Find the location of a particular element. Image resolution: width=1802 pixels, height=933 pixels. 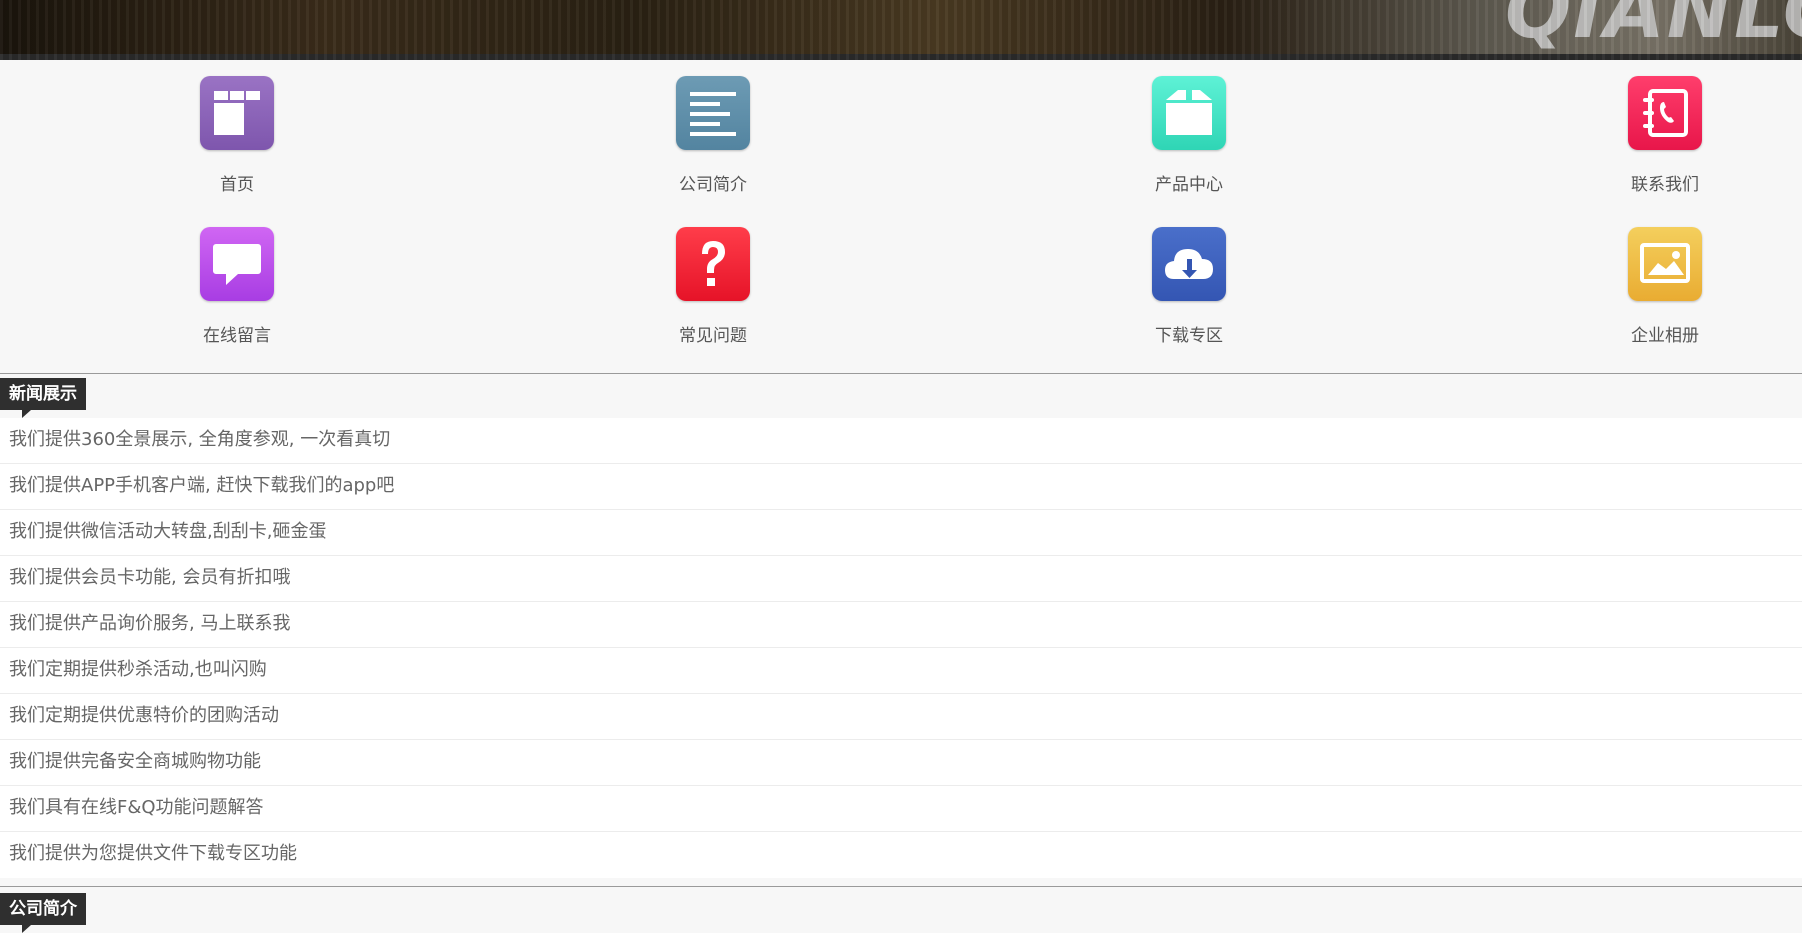

nav-item-album: 企业相册 is located at coordinates (1665, 286).